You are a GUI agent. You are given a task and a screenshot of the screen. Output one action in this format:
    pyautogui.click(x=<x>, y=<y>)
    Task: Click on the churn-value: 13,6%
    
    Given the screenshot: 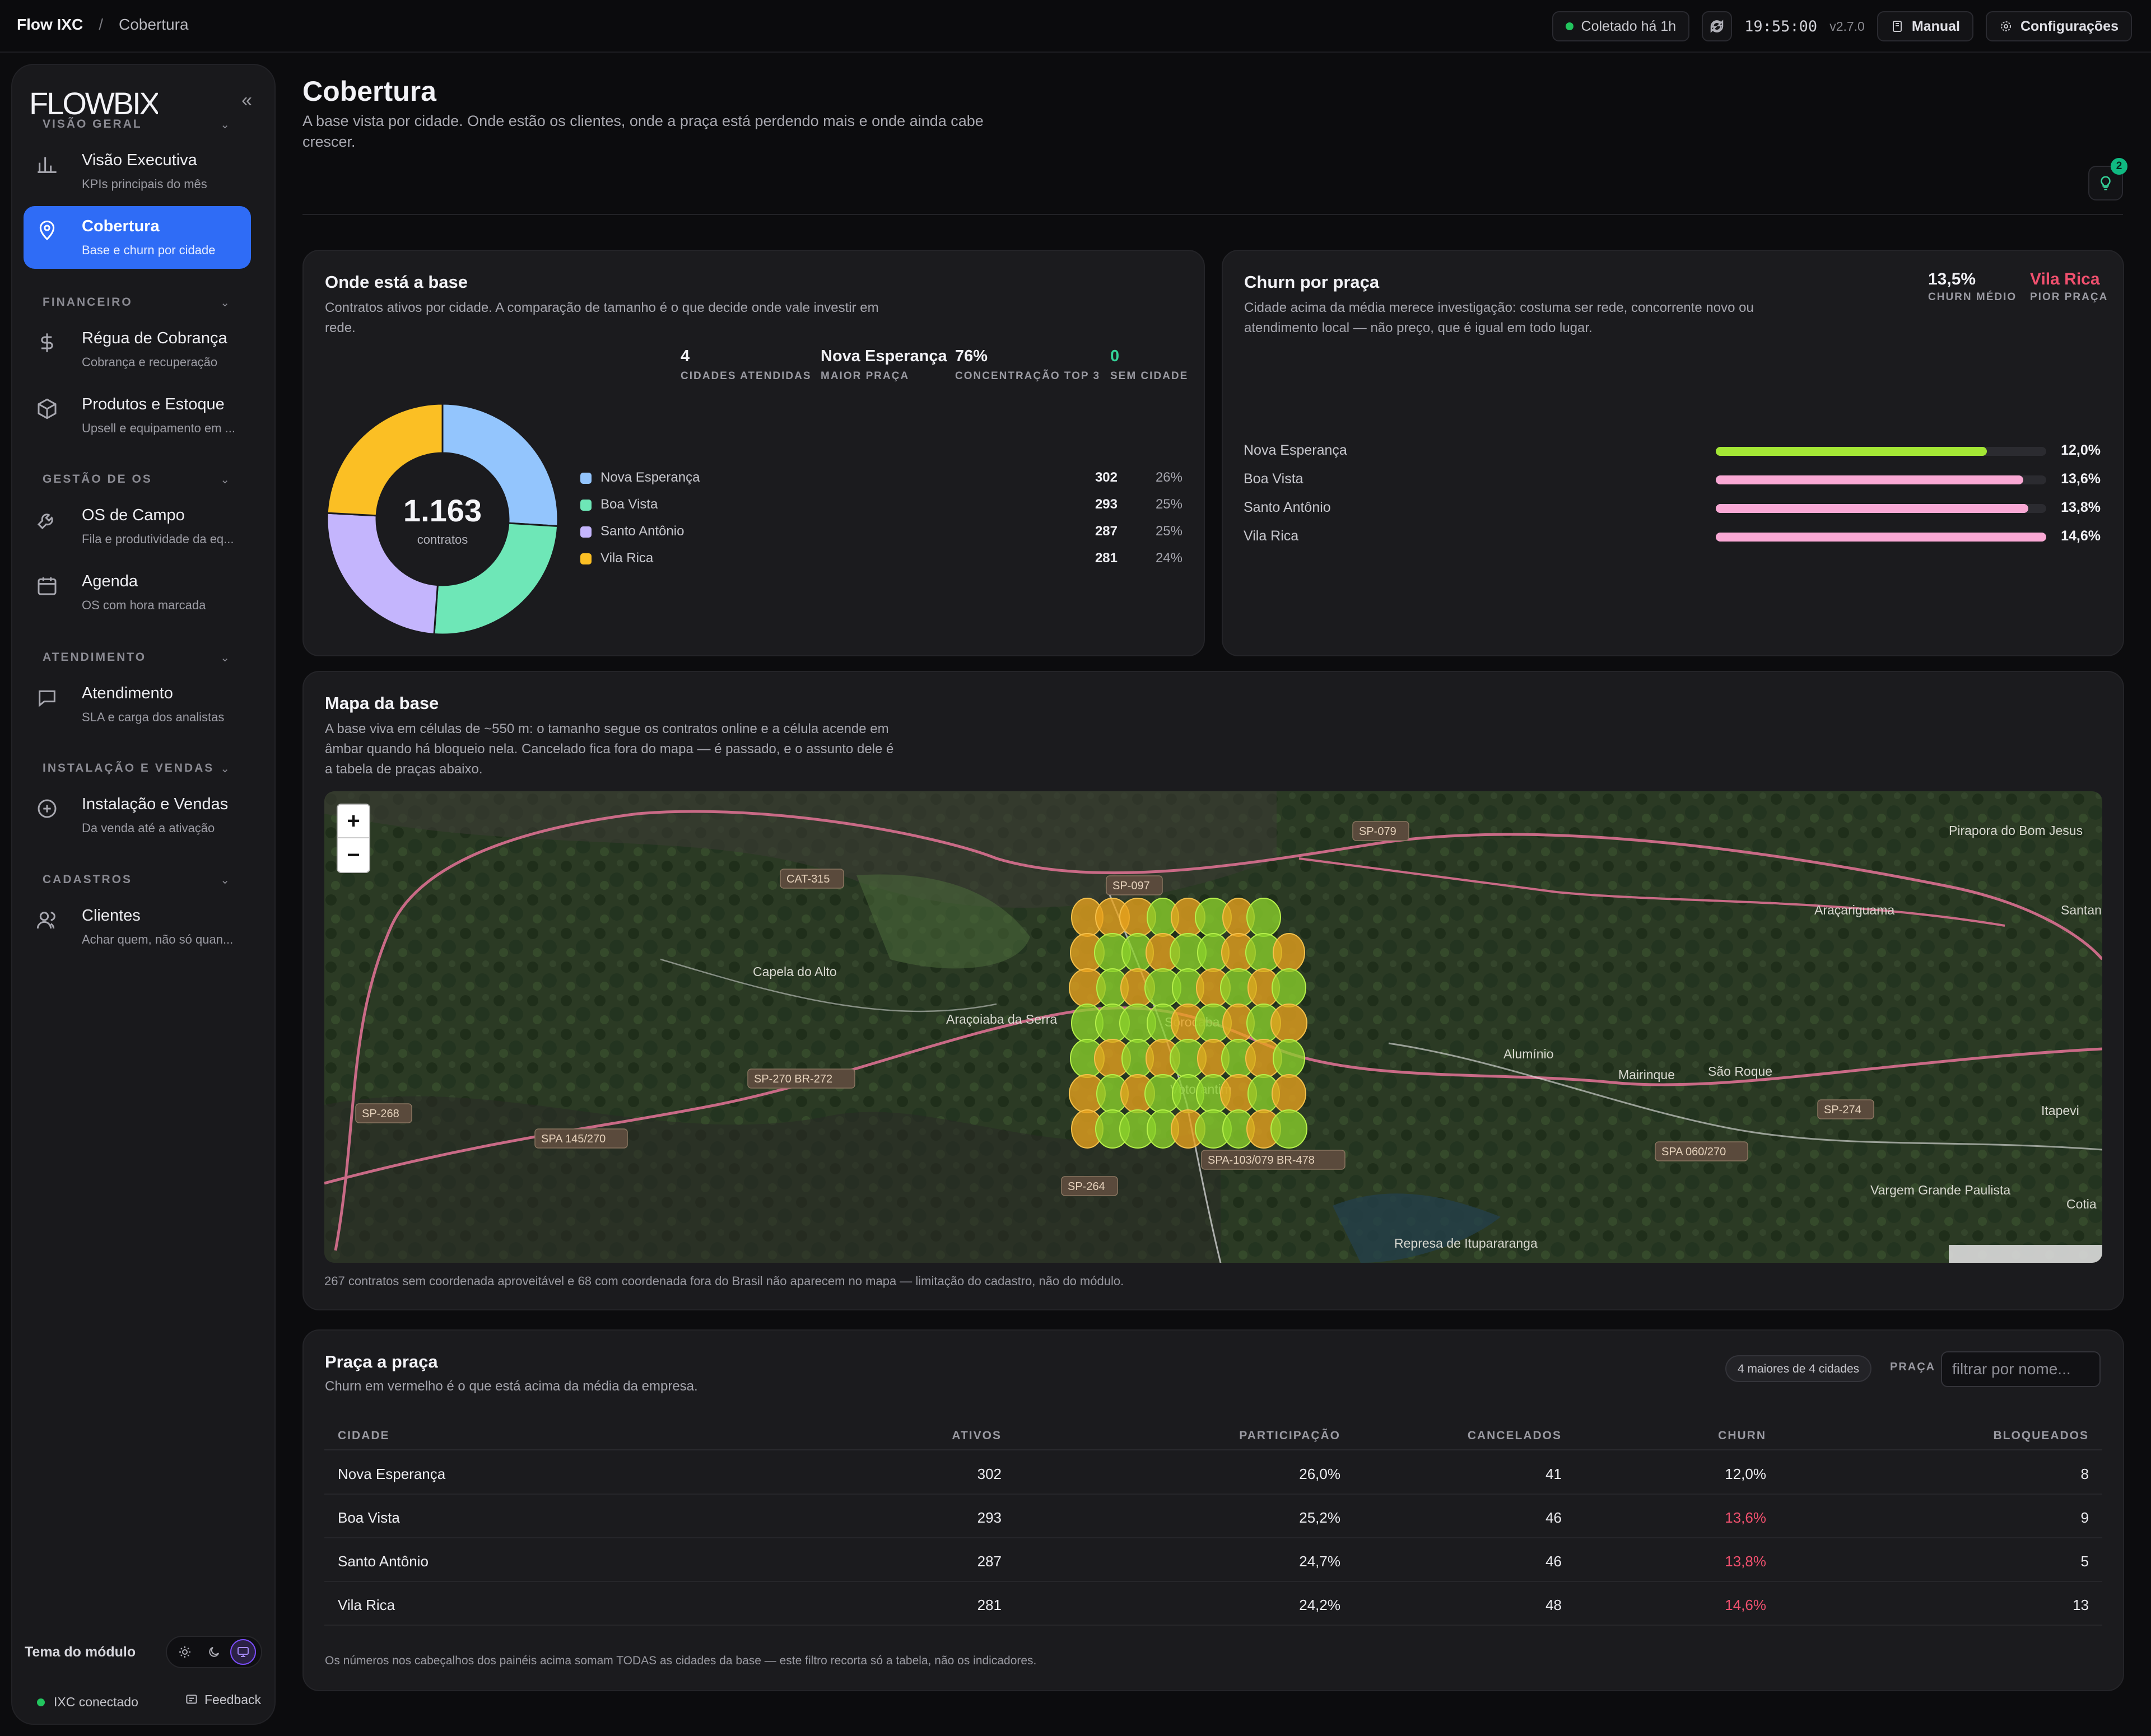 What is the action you would take?
    pyautogui.click(x=2081, y=479)
    